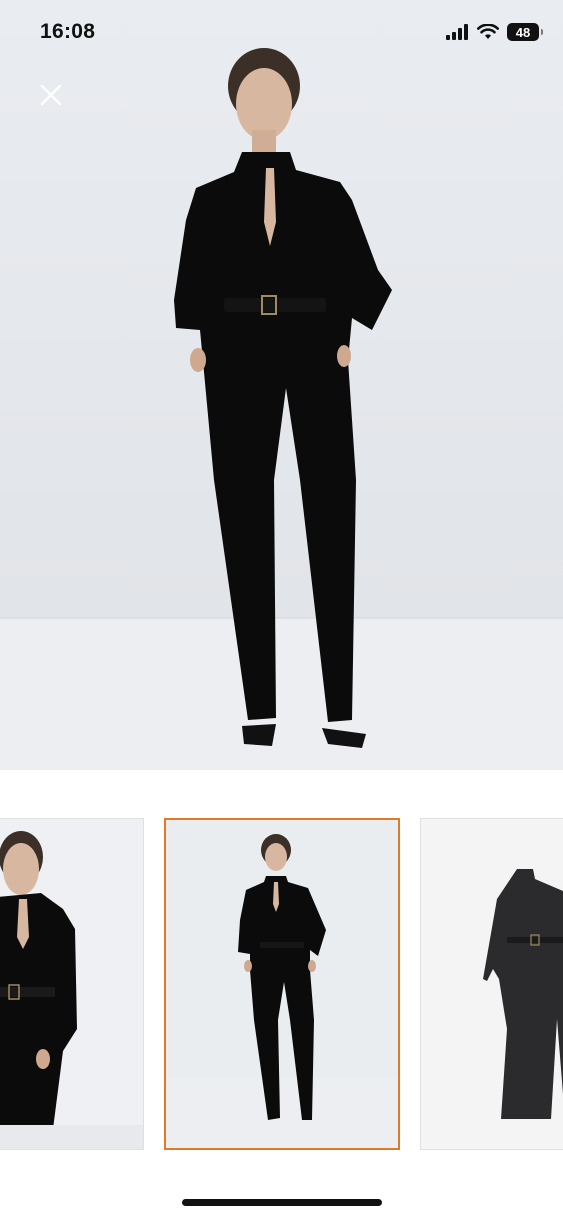  What do you see at coordinates (457, 32) in the screenshot?
I see `cellular-signal-icon` at bounding box center [457, 32].